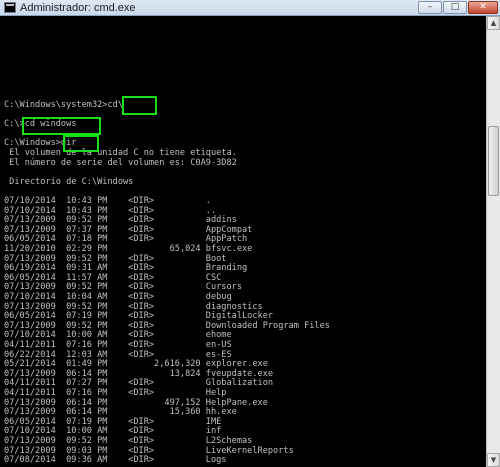 This screenshot has height=467, width=500. What do you see at coordinates (128, 249) in the screenshot?
I see `console-line: 11/20/2010 02:29 PM 65,024 bfsvc.exe` at bounding box center [128, 249].